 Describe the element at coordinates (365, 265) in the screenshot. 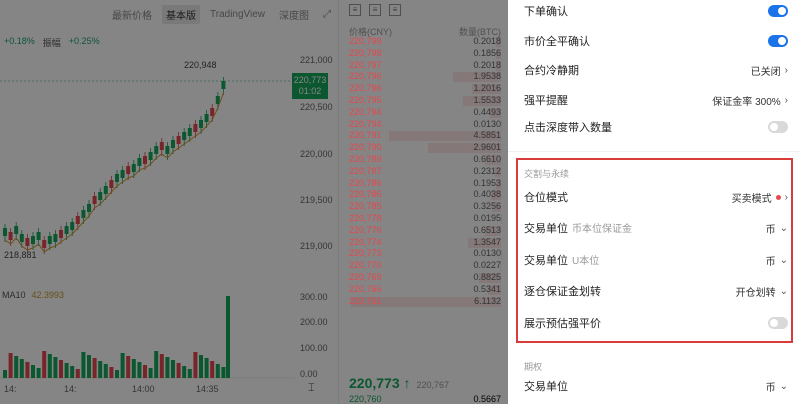

I see `ask-price: 220,770` at that location.